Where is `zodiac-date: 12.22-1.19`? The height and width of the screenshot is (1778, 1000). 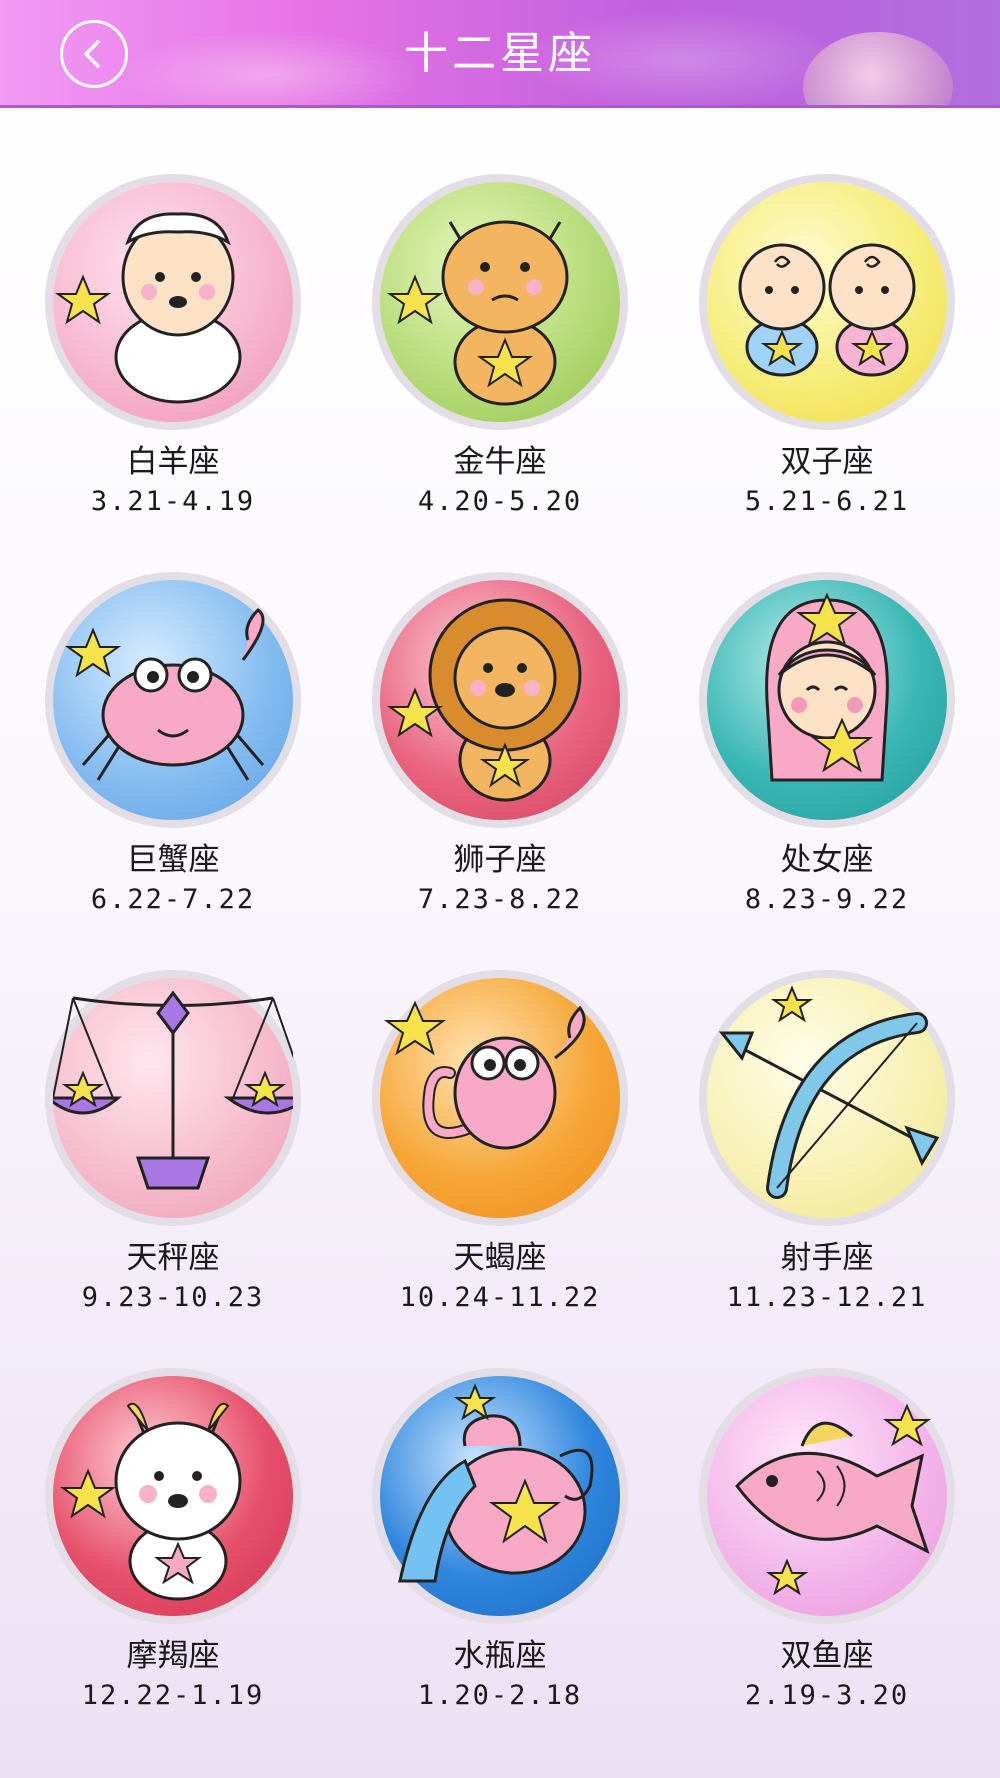
zodiac-date: 12.22-1.19 is located at coordinates (173, 1695).